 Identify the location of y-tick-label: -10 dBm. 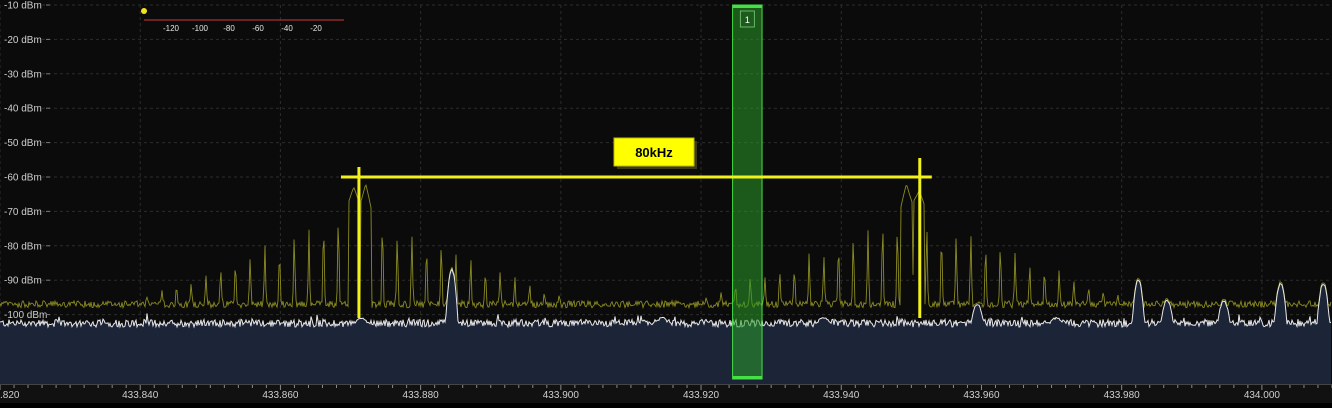
(23, 6).